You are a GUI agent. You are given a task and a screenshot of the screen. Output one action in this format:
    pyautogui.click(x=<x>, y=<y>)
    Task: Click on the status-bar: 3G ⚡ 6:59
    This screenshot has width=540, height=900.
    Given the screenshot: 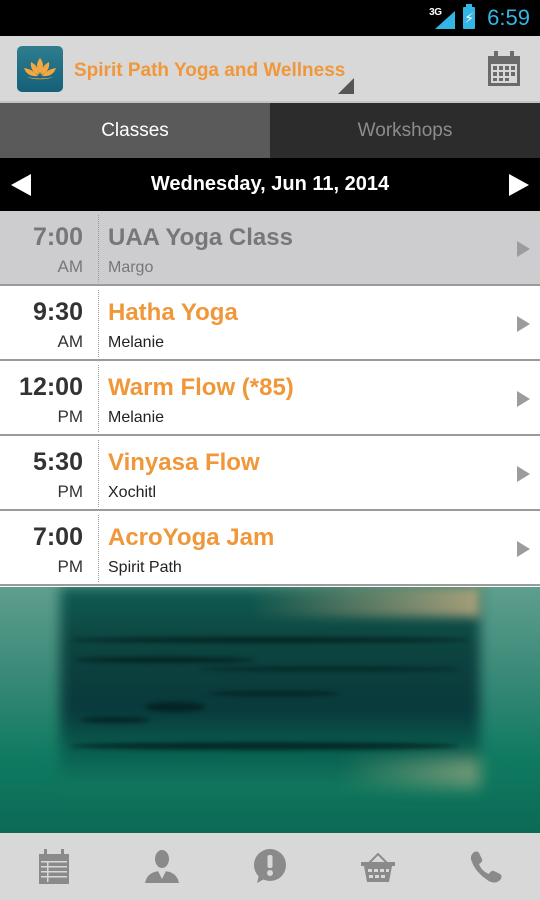 What is the action you would take?
    pyautogui.click(x=270, y=18)
    